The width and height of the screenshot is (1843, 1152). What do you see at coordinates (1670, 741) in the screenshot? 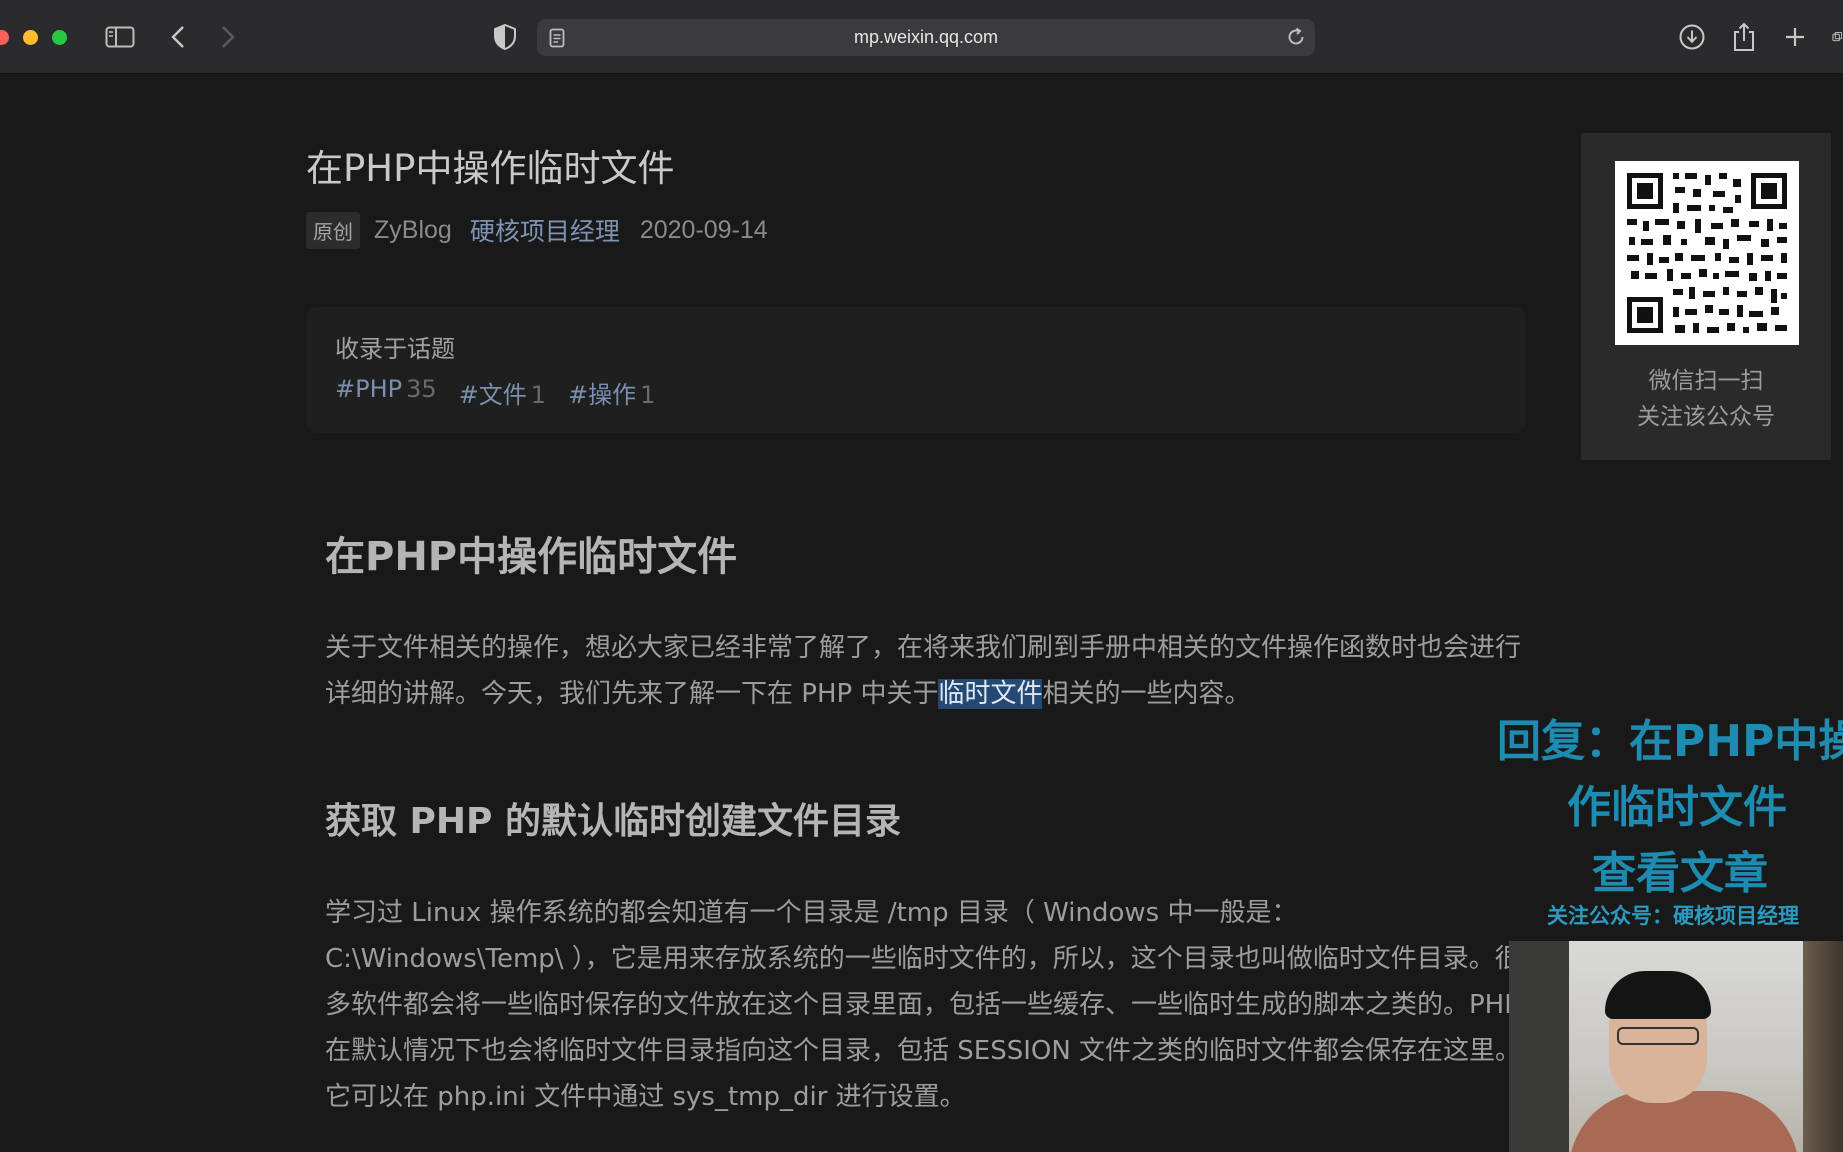
I see `promo-reply-line1: 回复：在PHP中操` at bounding box center [1670, 741].